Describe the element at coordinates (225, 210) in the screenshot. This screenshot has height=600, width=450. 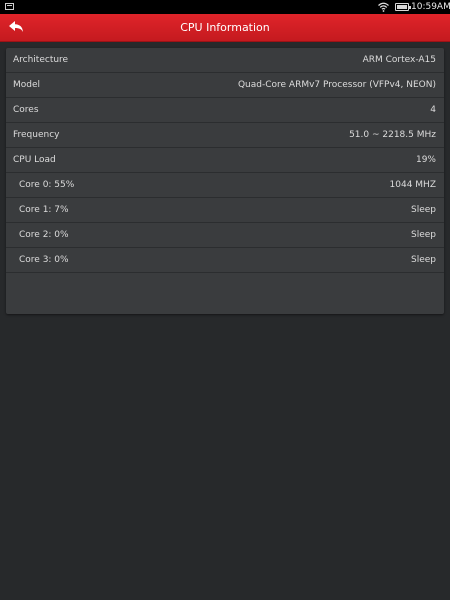
I see `core-row-1: Core 1: 7% Sleep` at that location.